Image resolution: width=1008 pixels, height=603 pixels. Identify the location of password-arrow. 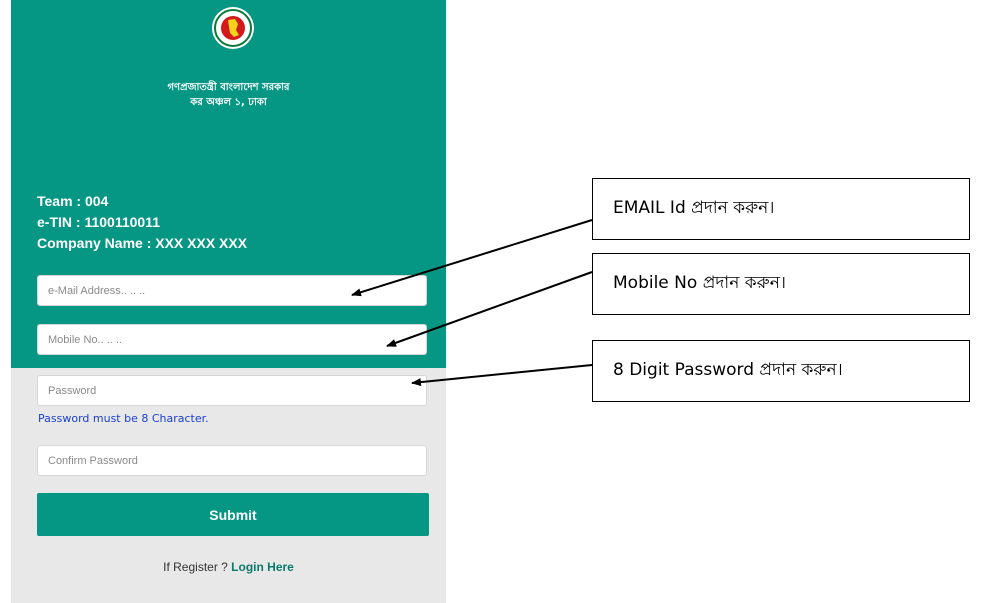
(502, 375).